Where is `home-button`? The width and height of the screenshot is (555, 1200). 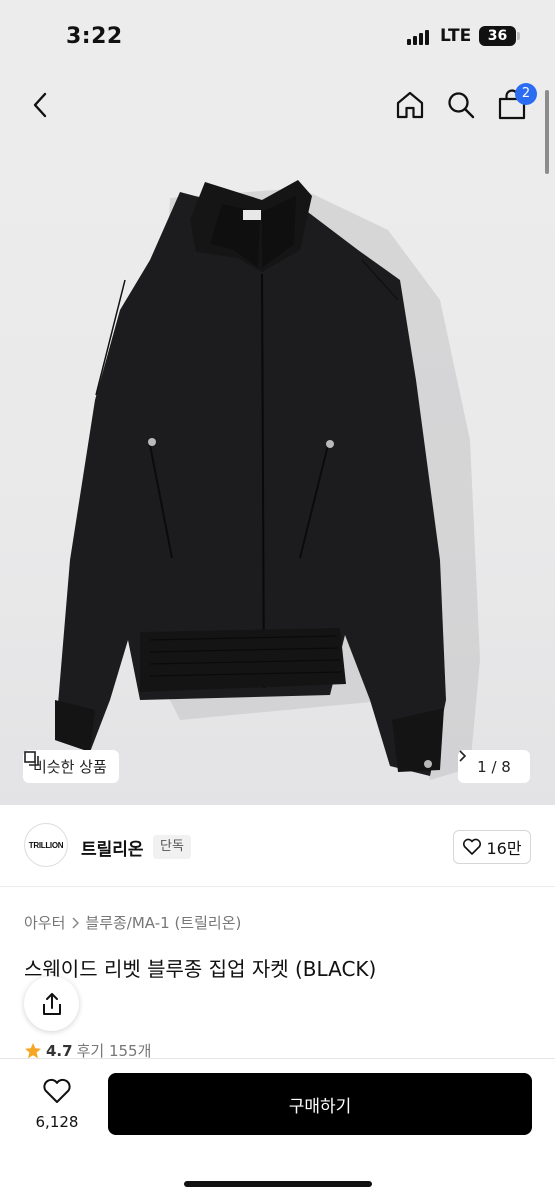
home-button is located at coordinates (410, 105).